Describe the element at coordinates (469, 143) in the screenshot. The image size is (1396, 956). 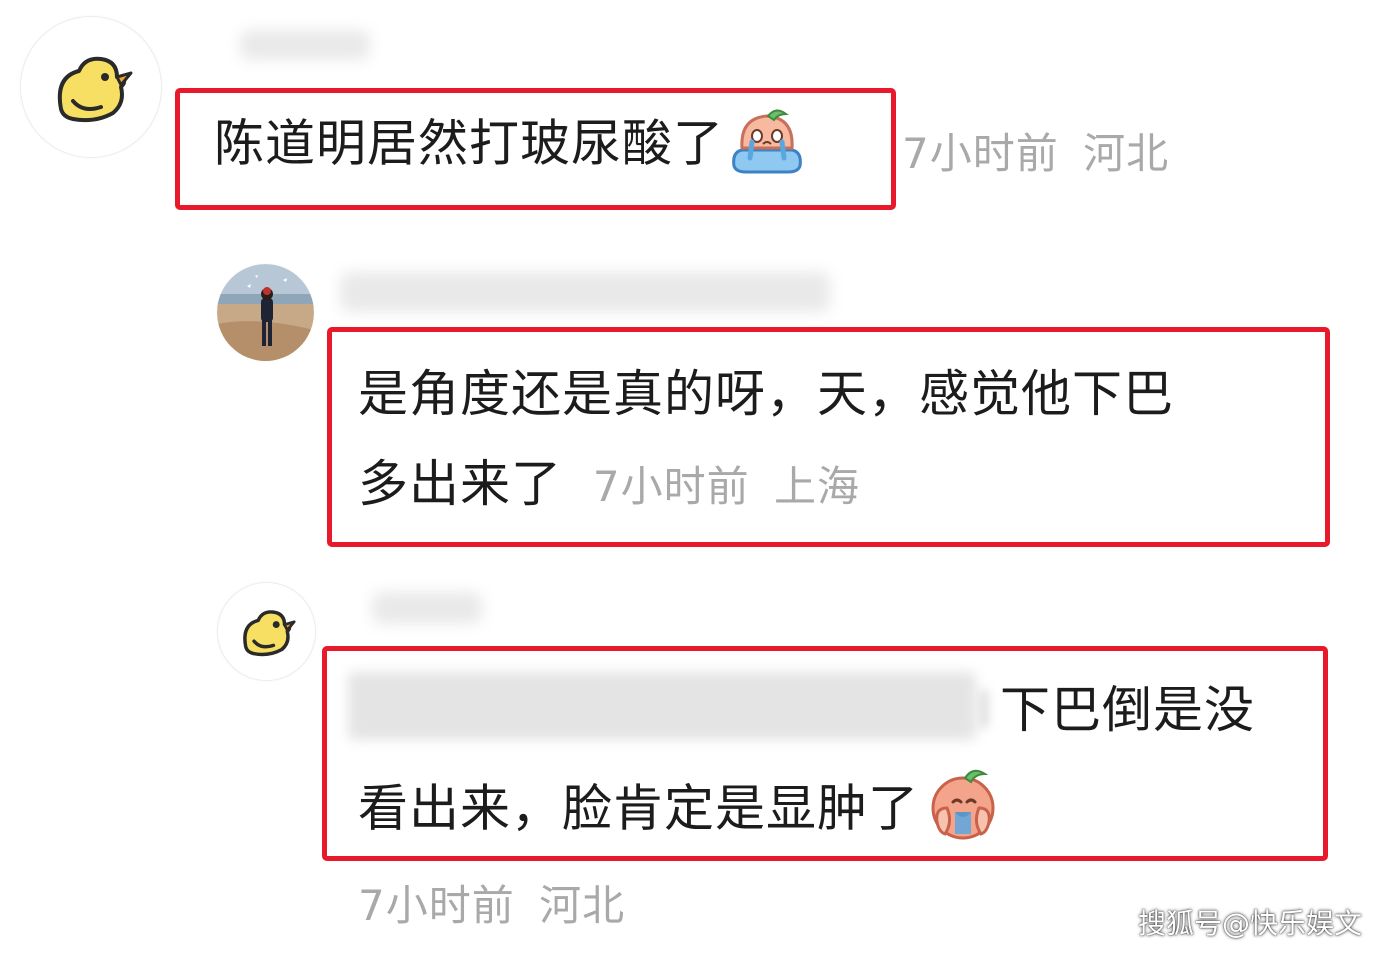
I see `comment-body: 陈道明居然打玻尿酸了` at that location.